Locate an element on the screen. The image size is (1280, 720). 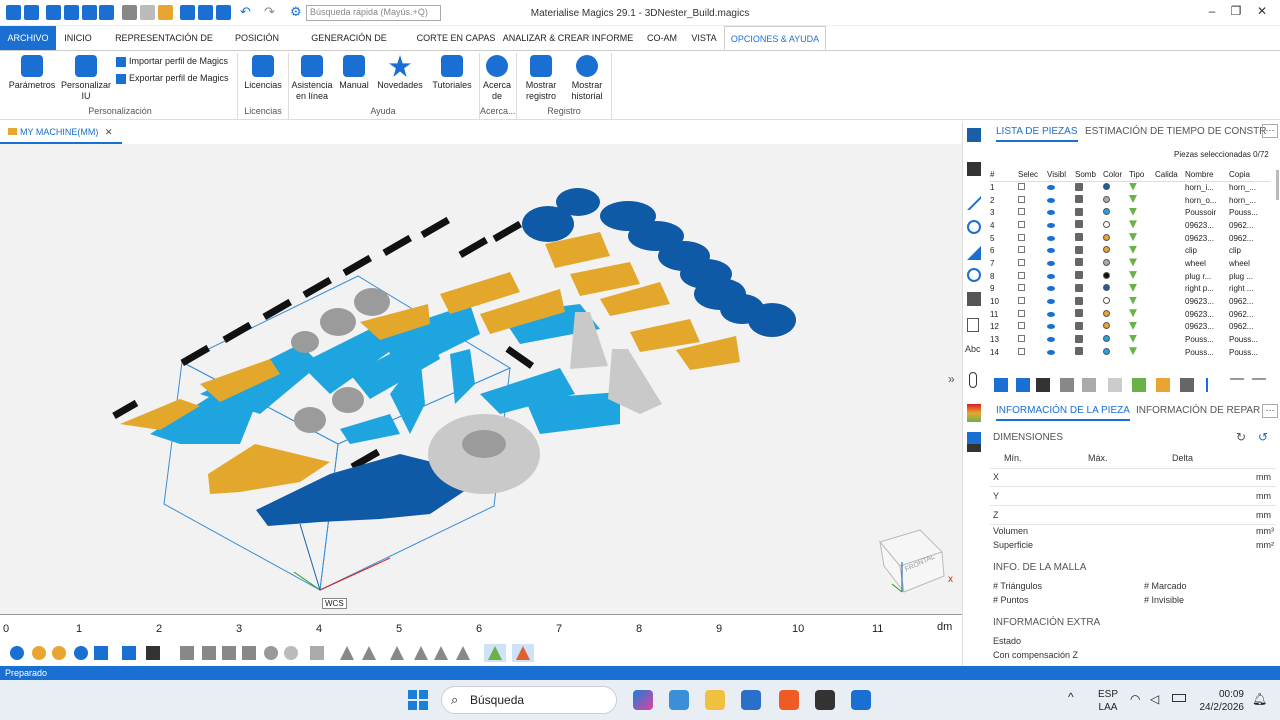
col-name: Nombre is located at coordinates (1207, 175).